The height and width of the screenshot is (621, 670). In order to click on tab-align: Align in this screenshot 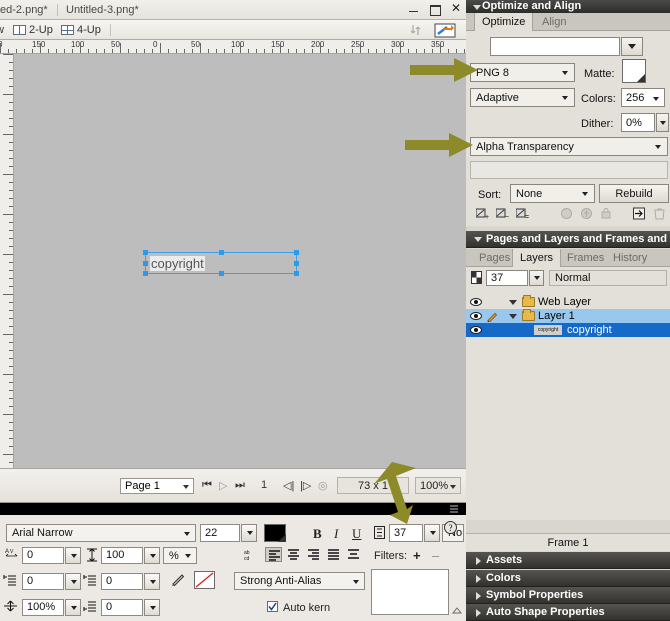, I will do `click(554, 22)`.